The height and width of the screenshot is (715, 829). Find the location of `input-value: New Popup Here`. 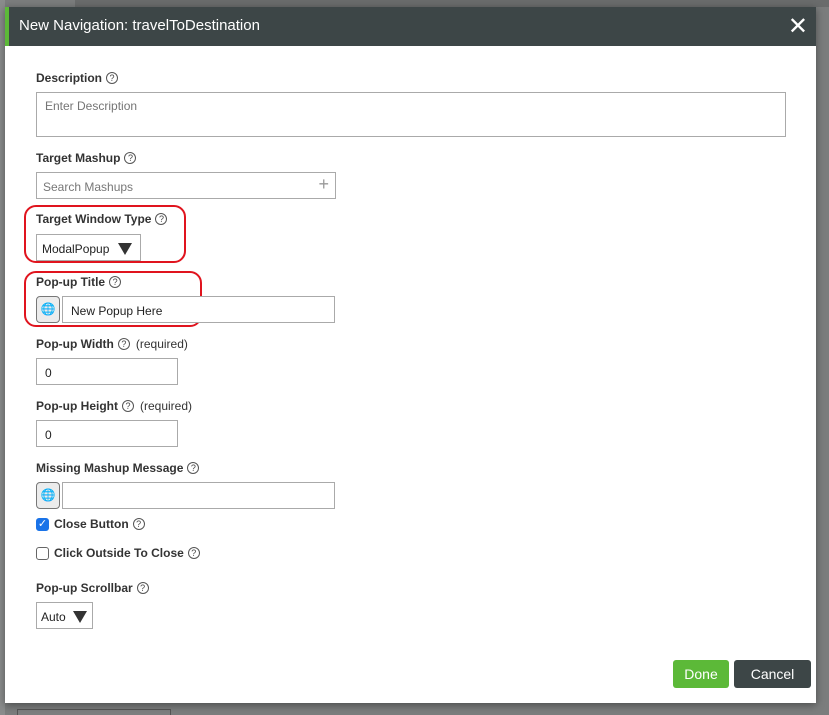

input-value: New Popup Here is located at coordinates (117, 311).